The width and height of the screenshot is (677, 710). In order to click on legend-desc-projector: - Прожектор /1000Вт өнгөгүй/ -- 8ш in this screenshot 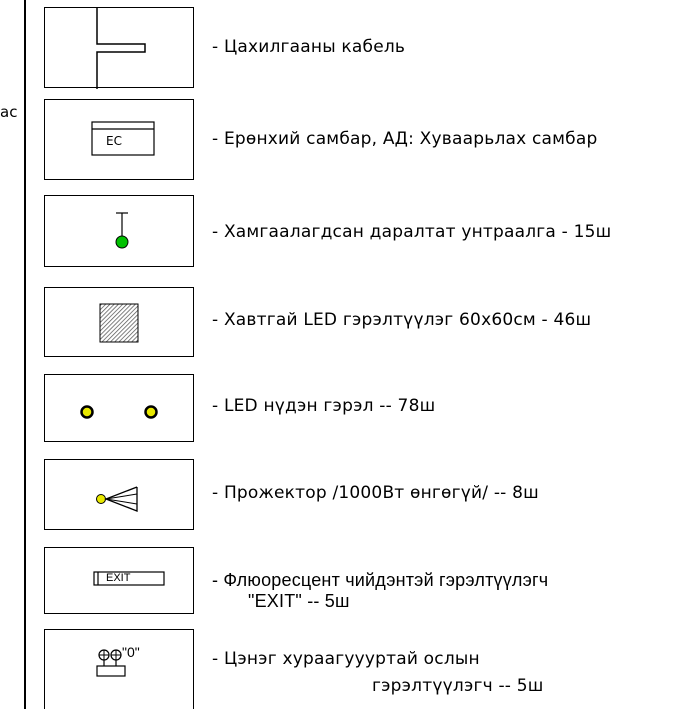, I will do `click(375, 493)`.